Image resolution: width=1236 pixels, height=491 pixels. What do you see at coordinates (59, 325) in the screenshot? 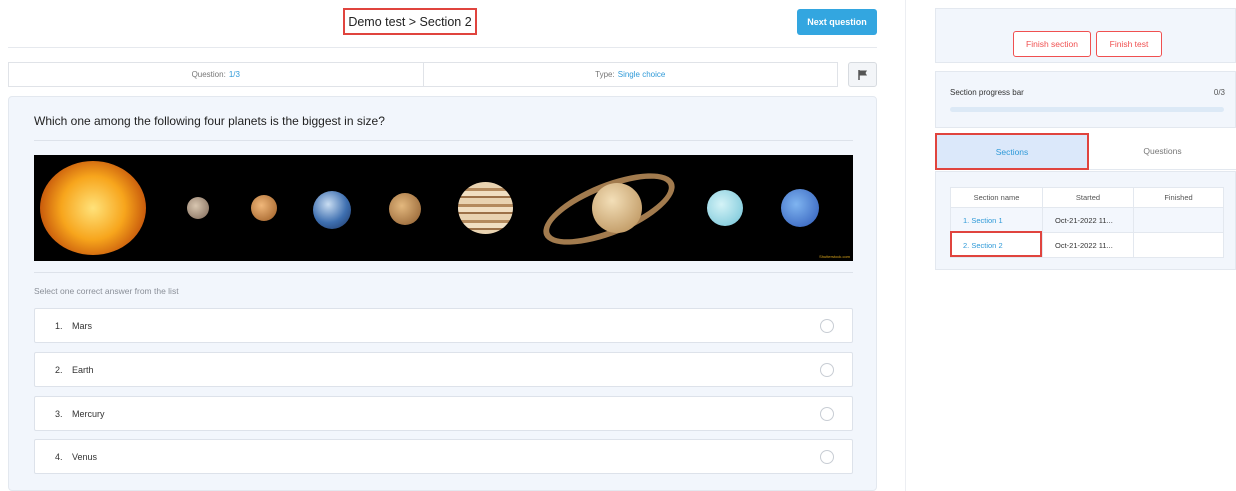
I see `answer-number: 1.` at bounding box center [59, 325].